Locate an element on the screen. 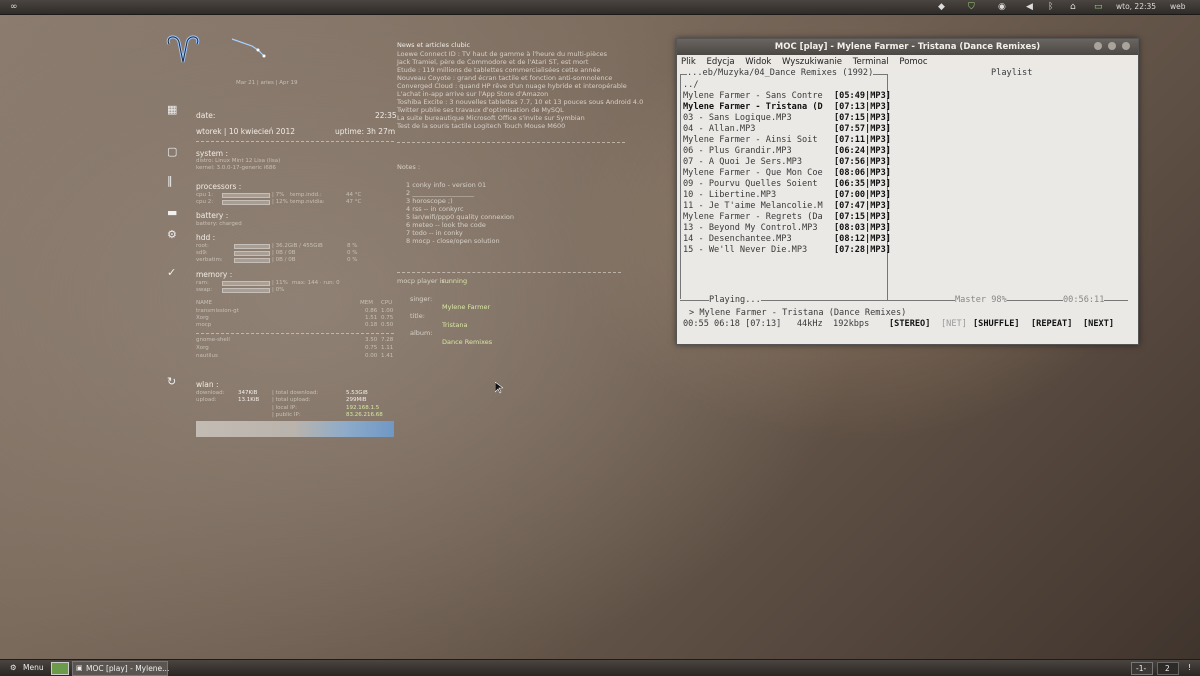 This screenshot has width=1200, height=676. link-icon: ∞ is located at coordinates (14, 7).